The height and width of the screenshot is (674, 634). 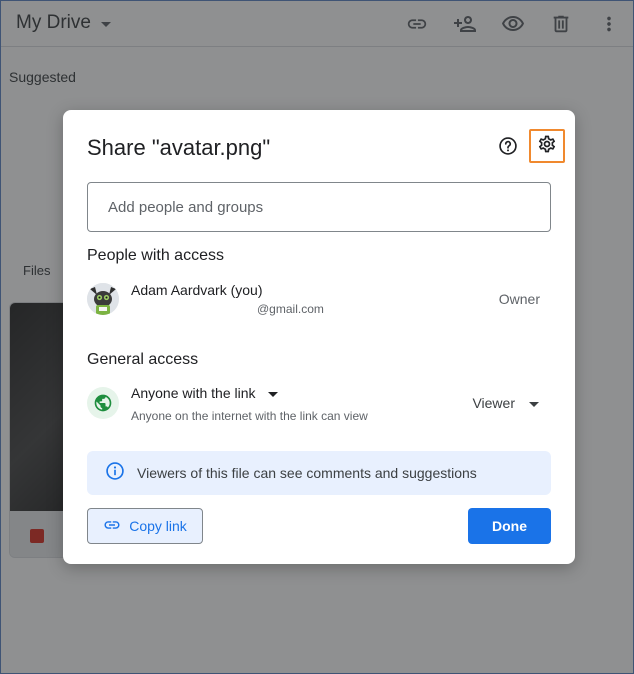 I want to click on info-icon, so click(x=115, y=473).